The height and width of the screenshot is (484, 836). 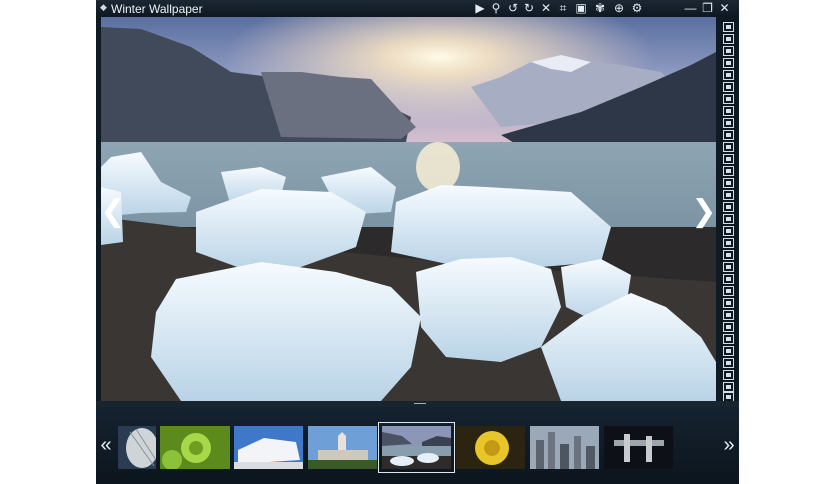 What do you see at coordinates (707, 8) in the screenshot?
I see `restore-button: ❐` at bounding box center [707, 8].